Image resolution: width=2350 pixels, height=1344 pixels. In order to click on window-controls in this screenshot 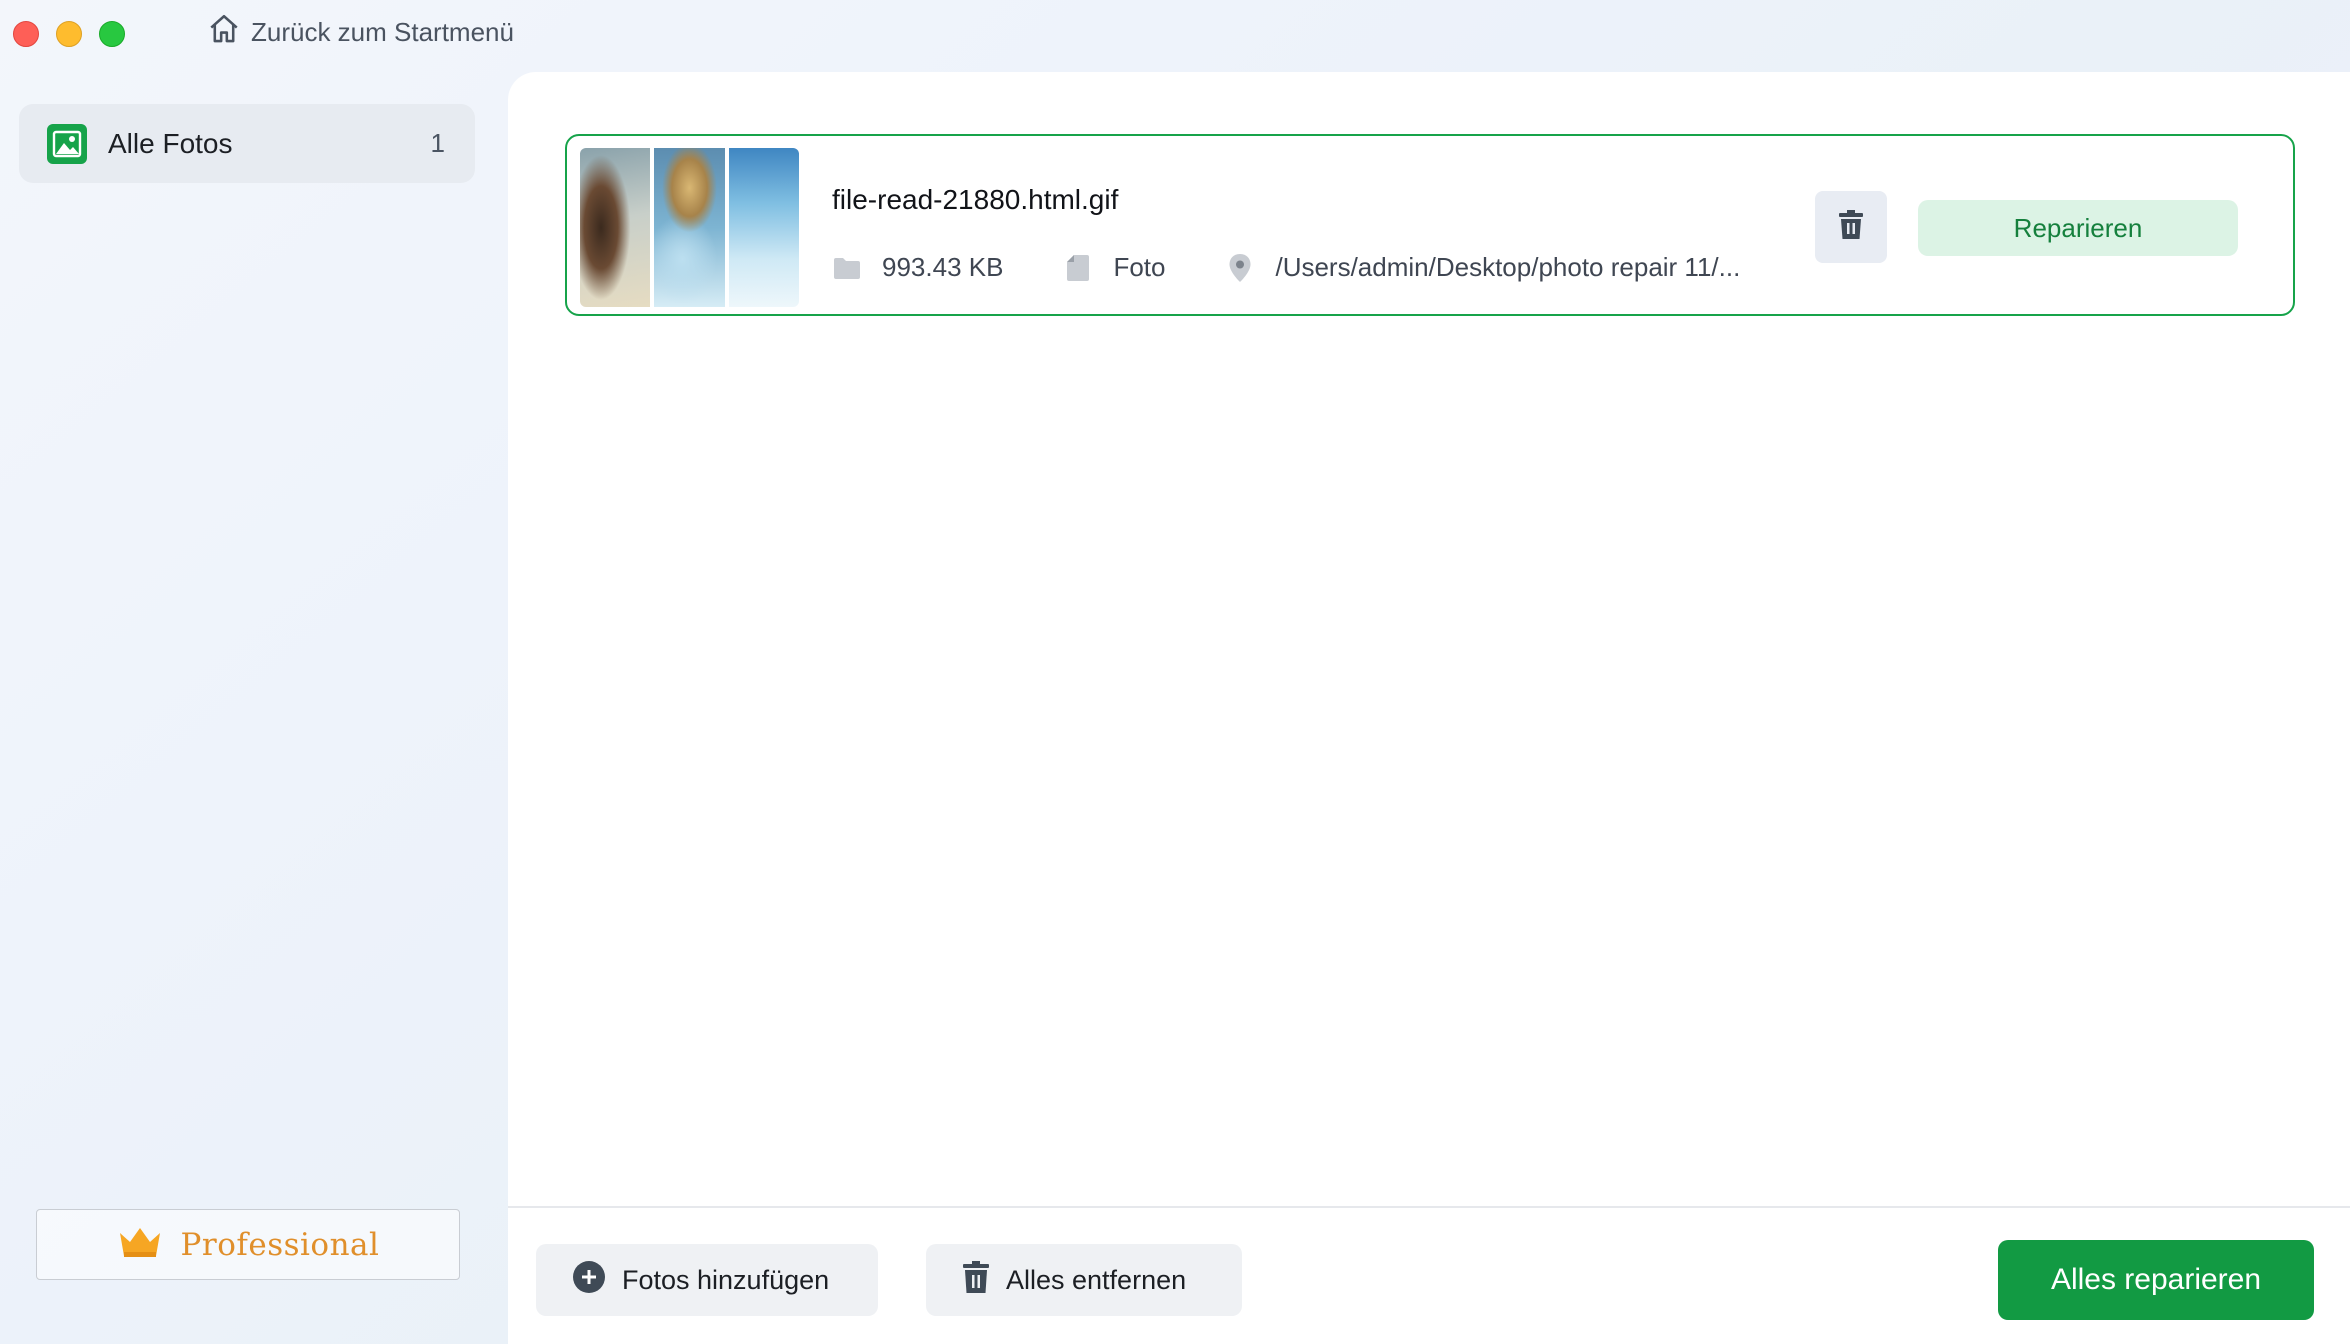, I will do `click(69, 34)`.